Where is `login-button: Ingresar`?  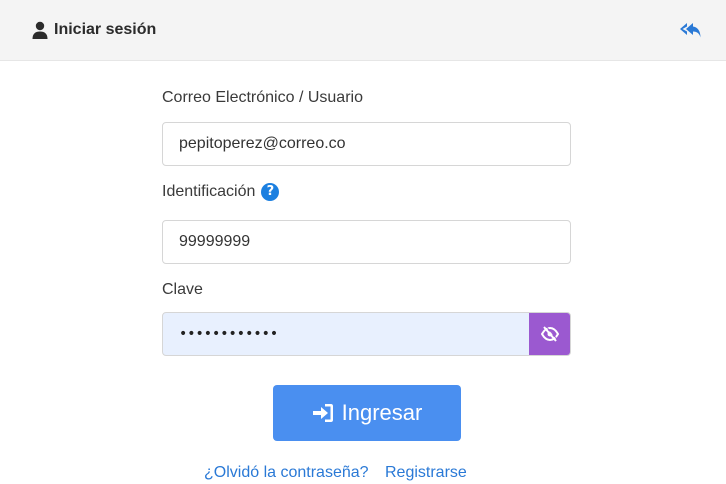
login-button: Ingresar is located at coordinates (367, 413).